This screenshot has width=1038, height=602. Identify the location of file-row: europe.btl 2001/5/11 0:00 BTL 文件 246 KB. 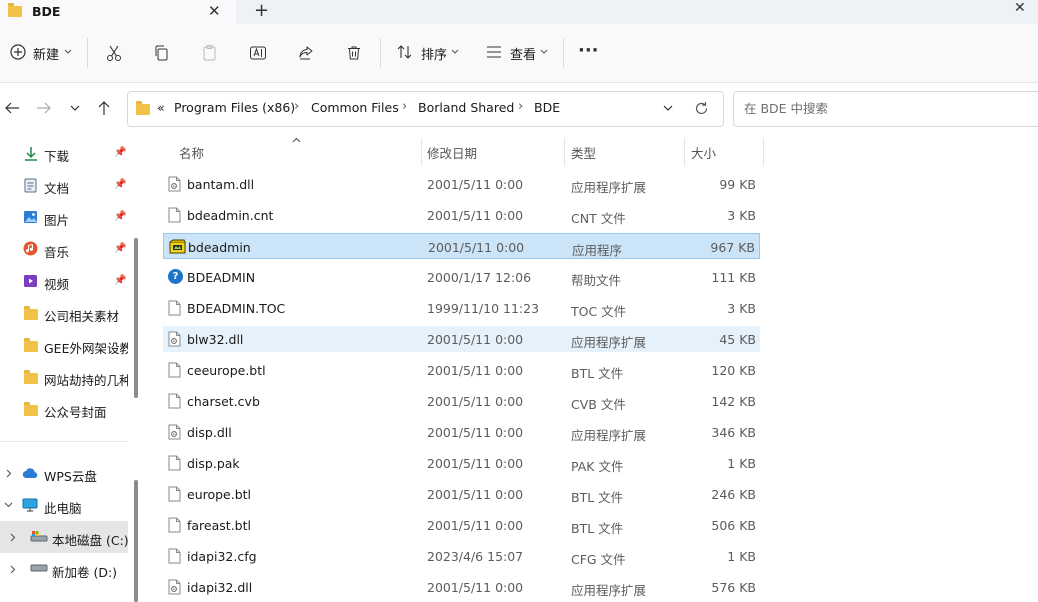
(461, 494).